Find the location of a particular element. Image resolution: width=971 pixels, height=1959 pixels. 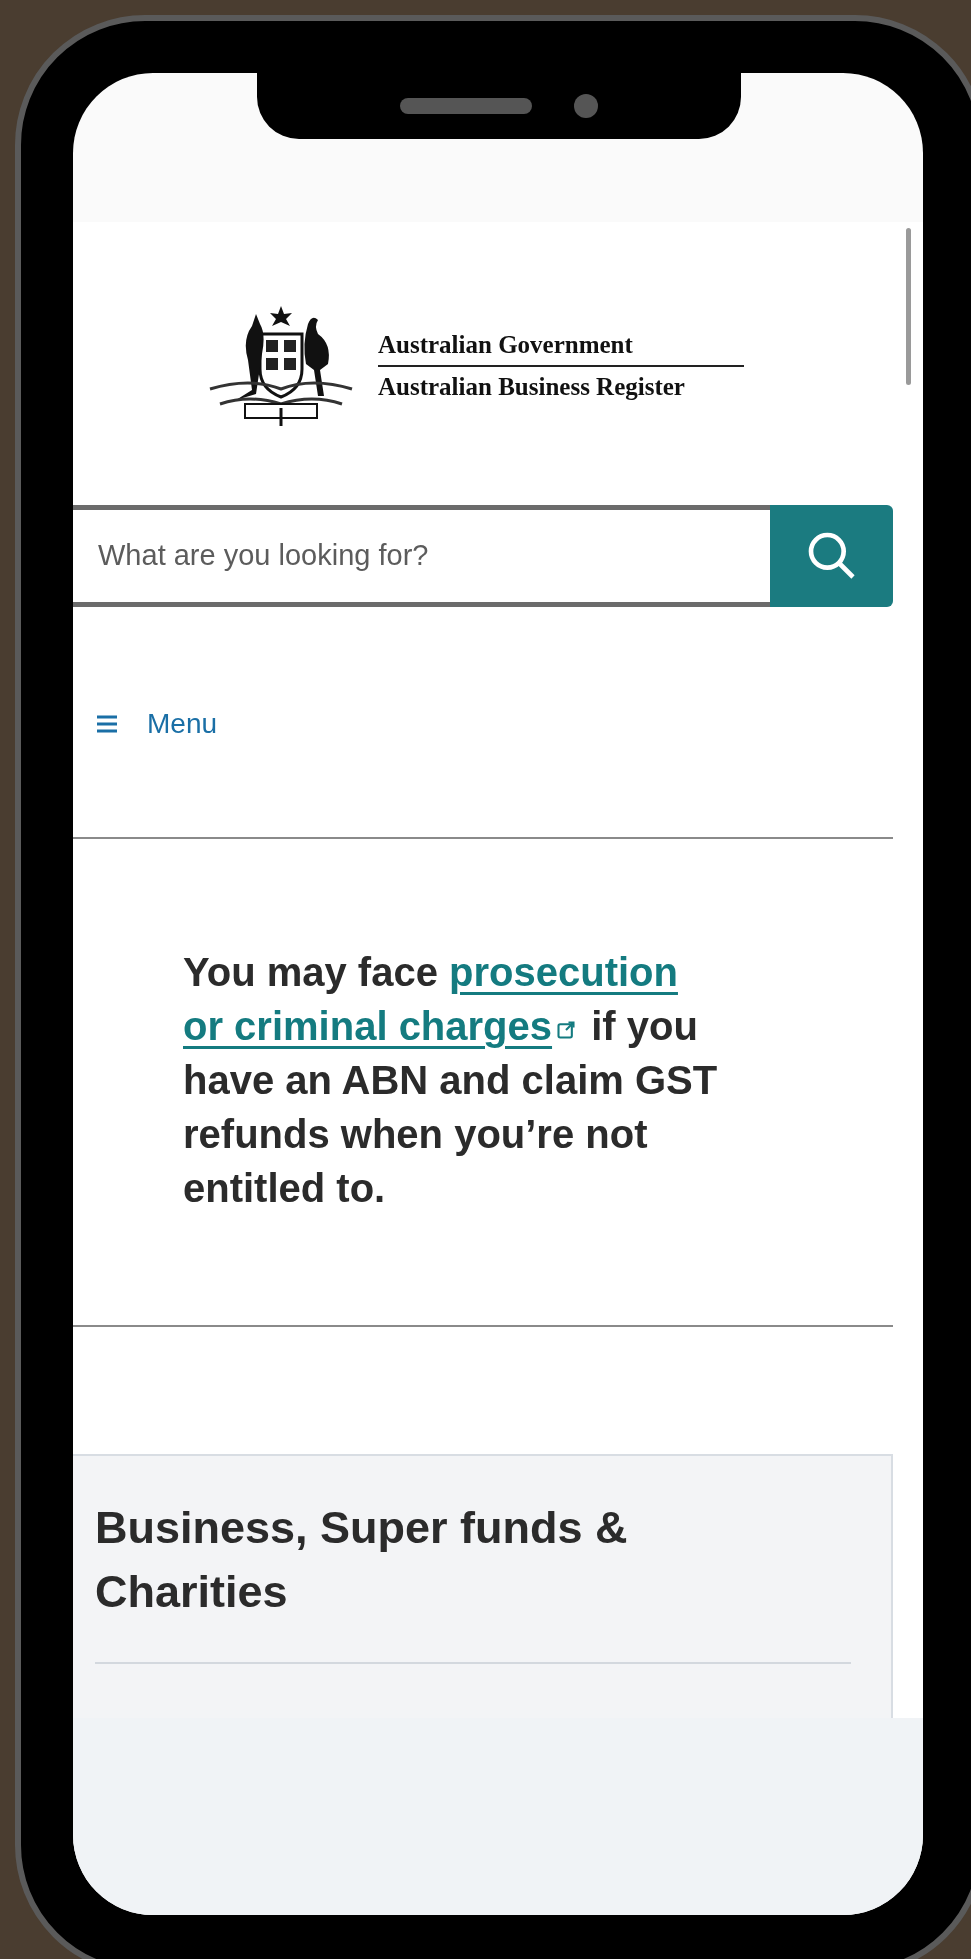

register-title: Australian Business Register is located at coordinates (532, 387).